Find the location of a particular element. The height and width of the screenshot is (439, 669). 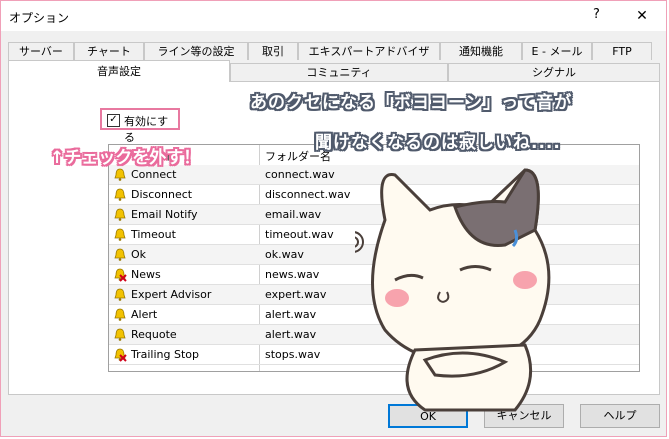

event-name: Alert is located at coordinates (144, 314).